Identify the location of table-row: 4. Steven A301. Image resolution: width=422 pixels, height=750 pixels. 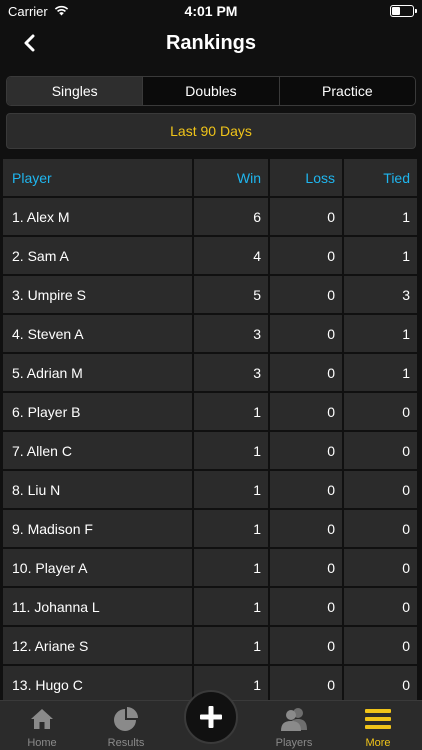
(211, 333).